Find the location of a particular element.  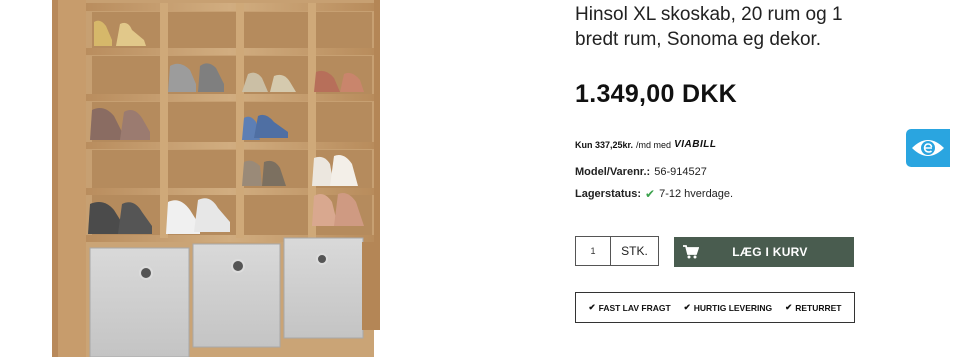

stock-status-row: Lagerstatus: ✔ 7-12 hverdage. is located at coordinates (654, 194).